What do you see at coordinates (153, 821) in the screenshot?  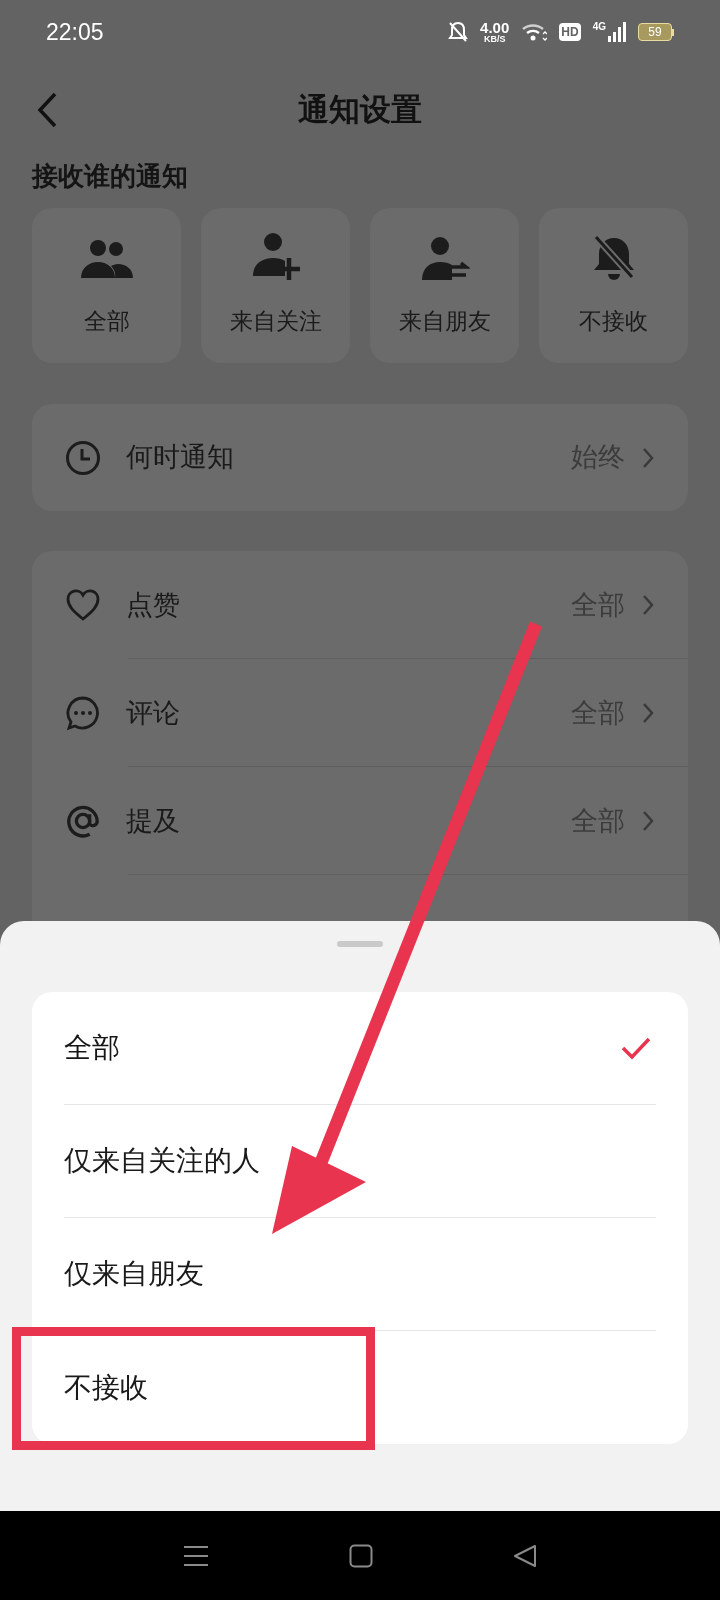 I see `setting-label: 提及` at bounding box center [153, 821].